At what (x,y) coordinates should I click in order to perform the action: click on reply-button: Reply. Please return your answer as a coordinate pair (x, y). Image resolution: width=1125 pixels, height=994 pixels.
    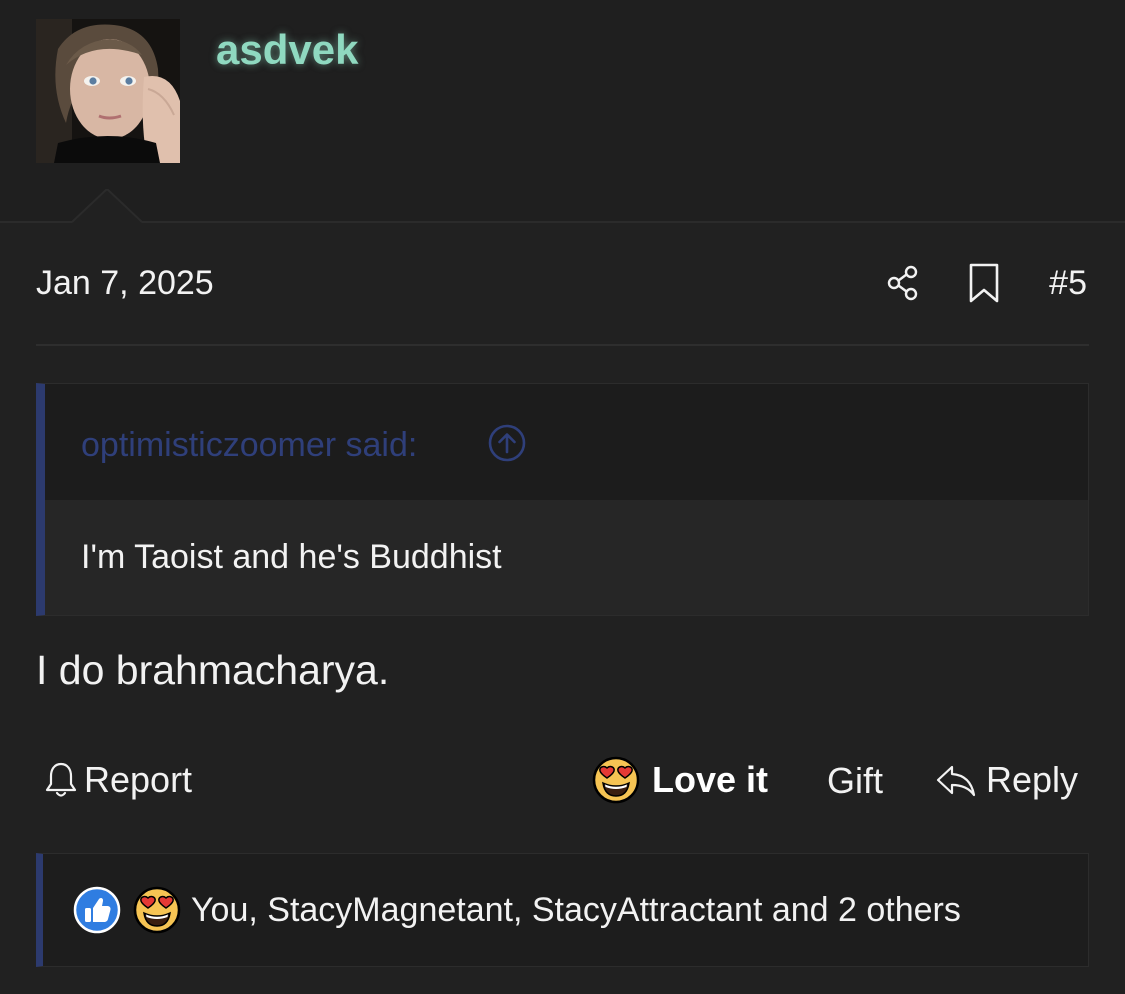
    Looking at the image, I should click on (1006, 780).